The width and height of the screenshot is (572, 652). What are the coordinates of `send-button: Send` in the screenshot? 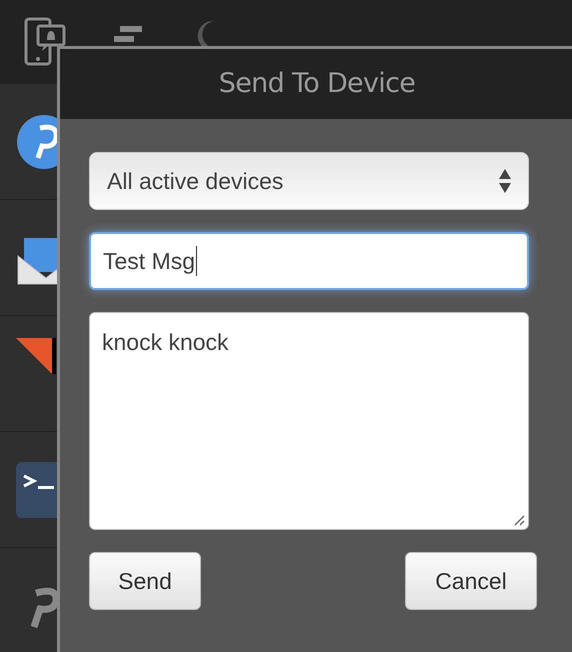 It's located at (145, 581).